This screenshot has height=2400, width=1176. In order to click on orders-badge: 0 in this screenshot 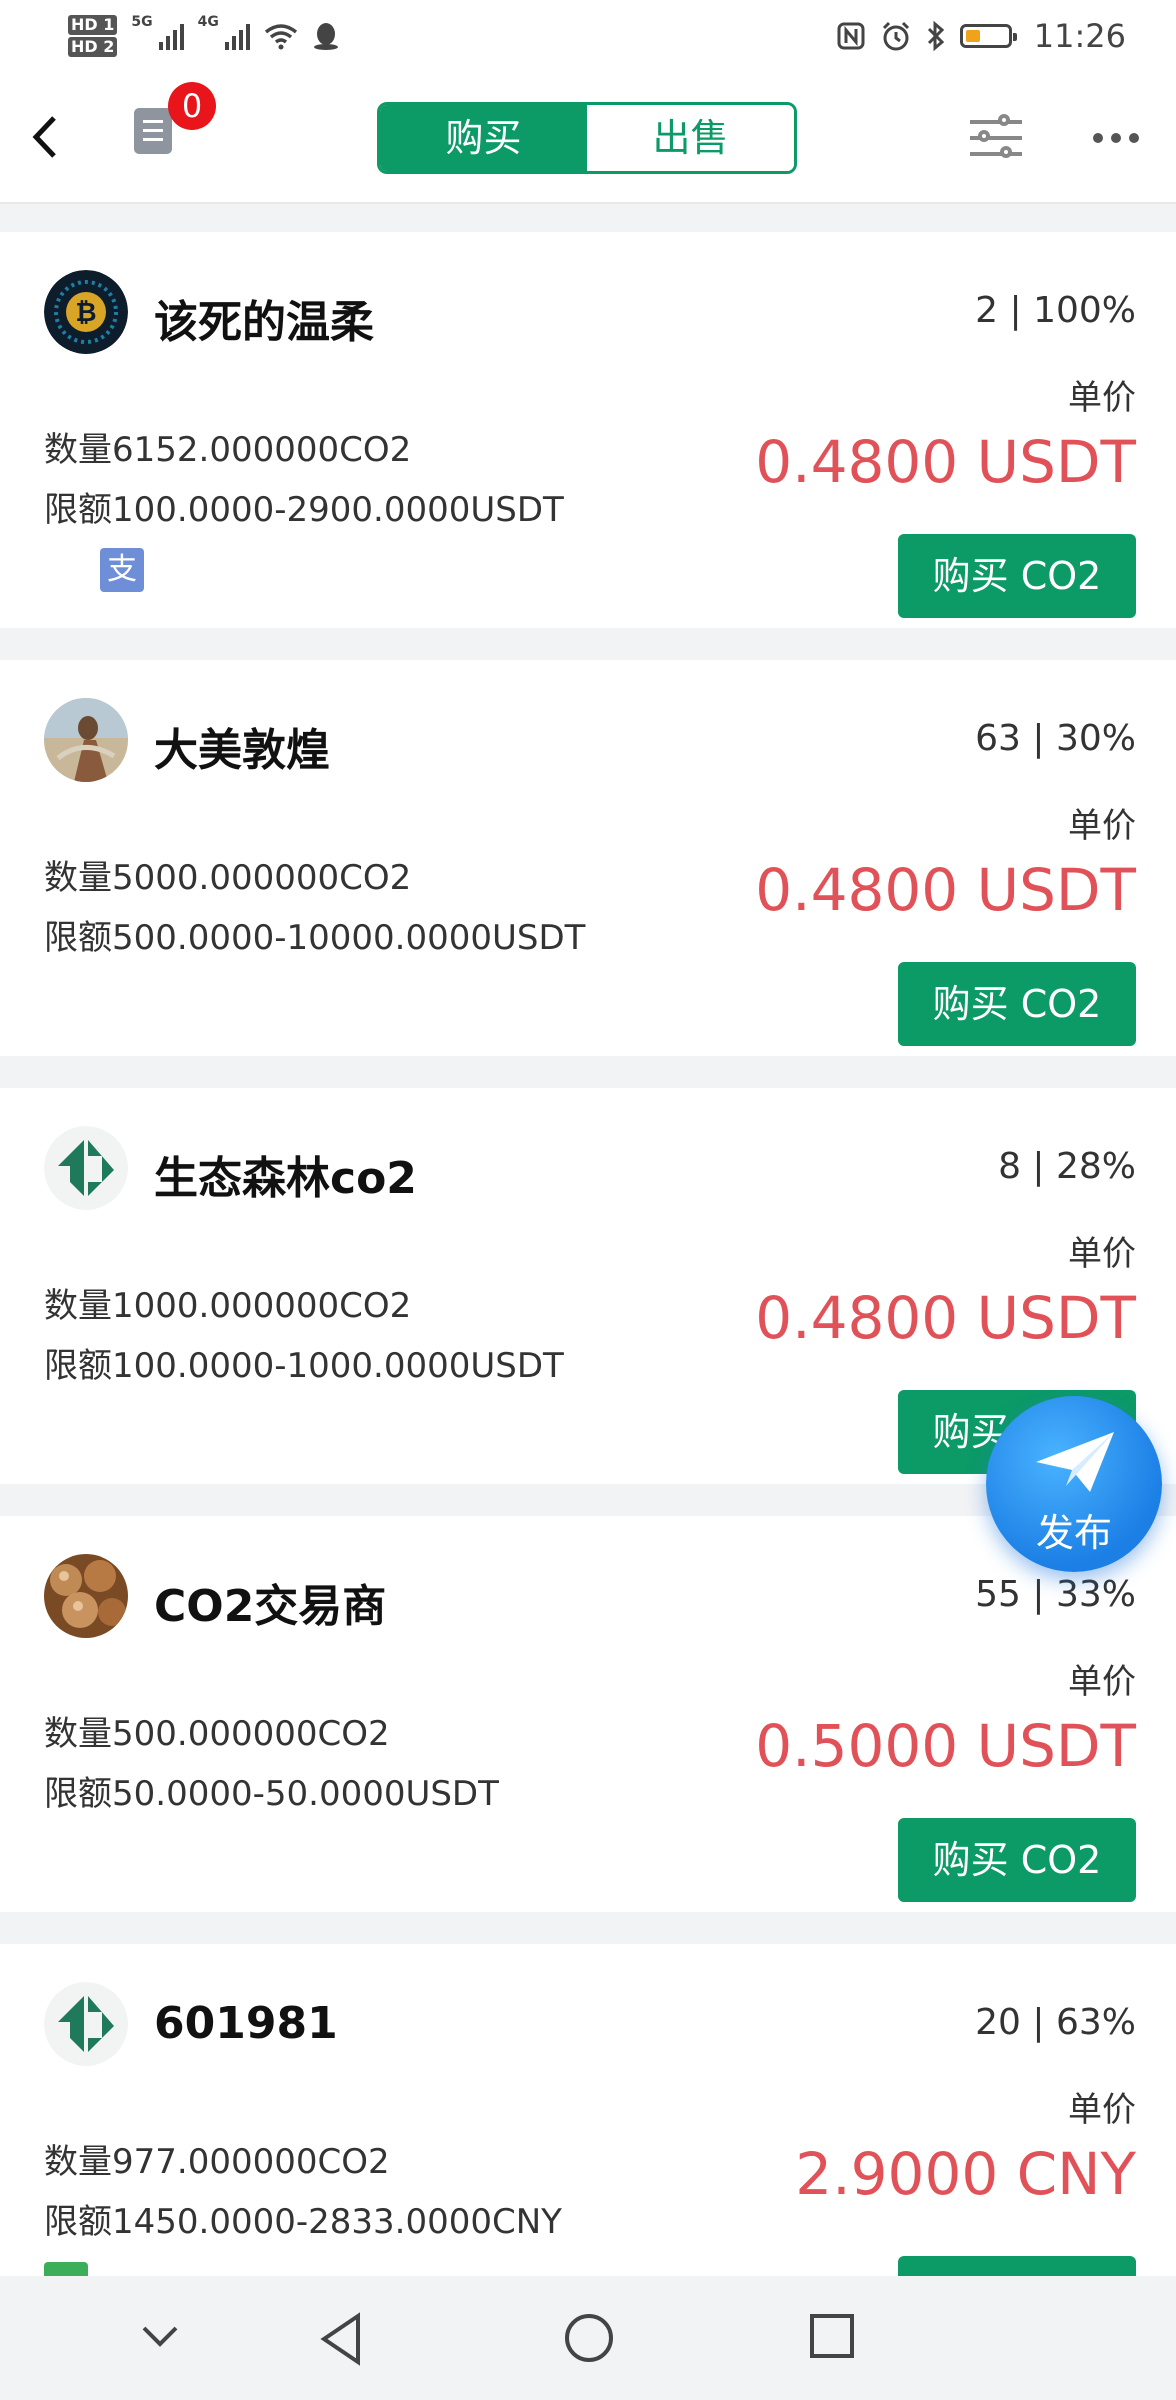, I will do `click(192, 106)`.